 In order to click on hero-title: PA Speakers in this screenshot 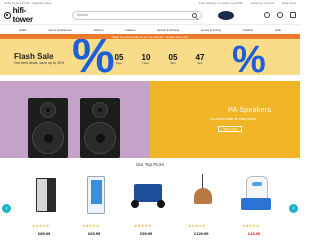, I will do `click(250, 110)`.